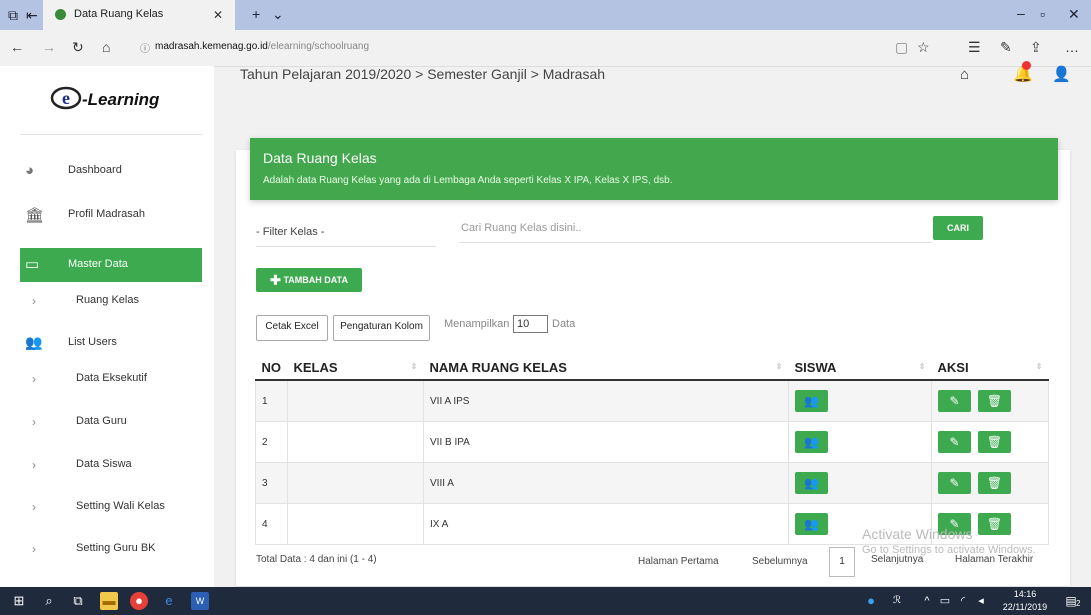 The height and width of the screenshot is (615, 1091). Describe the element at coordinates (106, 47) in the screenshot. I see `home-icon: ⌂` at that location.